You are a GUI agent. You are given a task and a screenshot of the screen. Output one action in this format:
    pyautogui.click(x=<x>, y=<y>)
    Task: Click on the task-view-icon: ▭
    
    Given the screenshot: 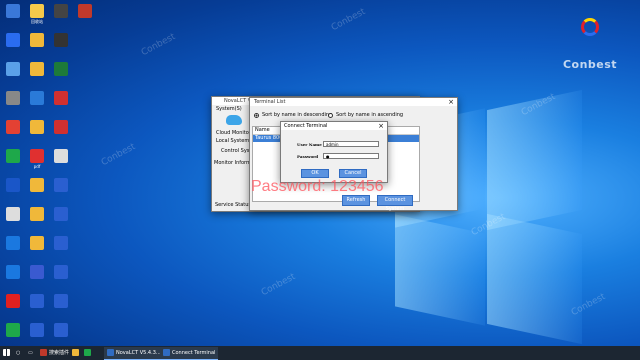 What is the action you would take?
    pyautogui.click(x=30, y=353)
    